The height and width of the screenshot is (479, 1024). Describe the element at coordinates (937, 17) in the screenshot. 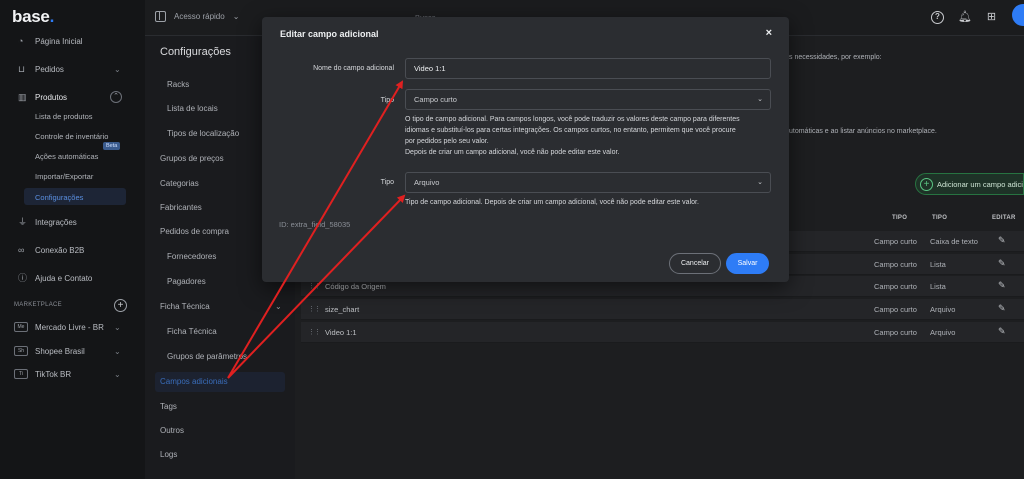

I see `help-icon: ?` at that location.